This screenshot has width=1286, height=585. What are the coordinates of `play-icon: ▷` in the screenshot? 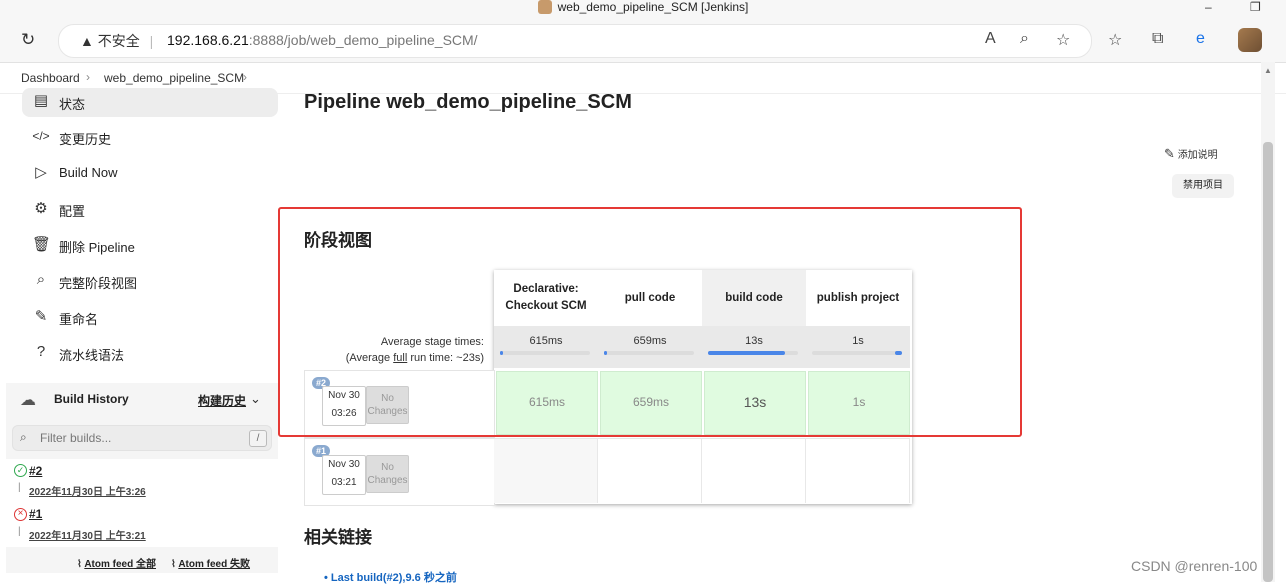 It's located at (41, 172).